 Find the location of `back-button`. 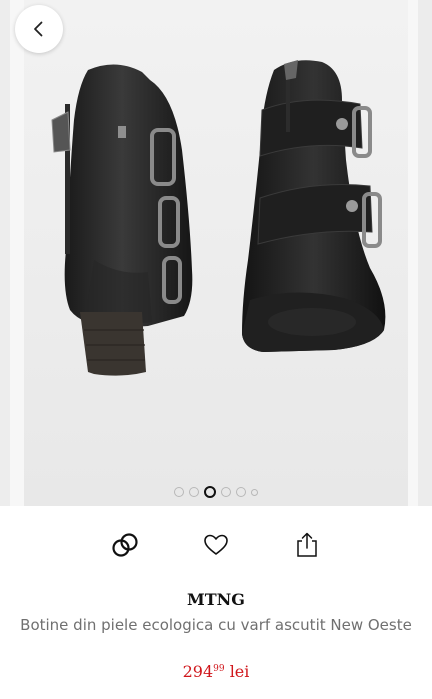

back-button is located at coordinates (39, 29).